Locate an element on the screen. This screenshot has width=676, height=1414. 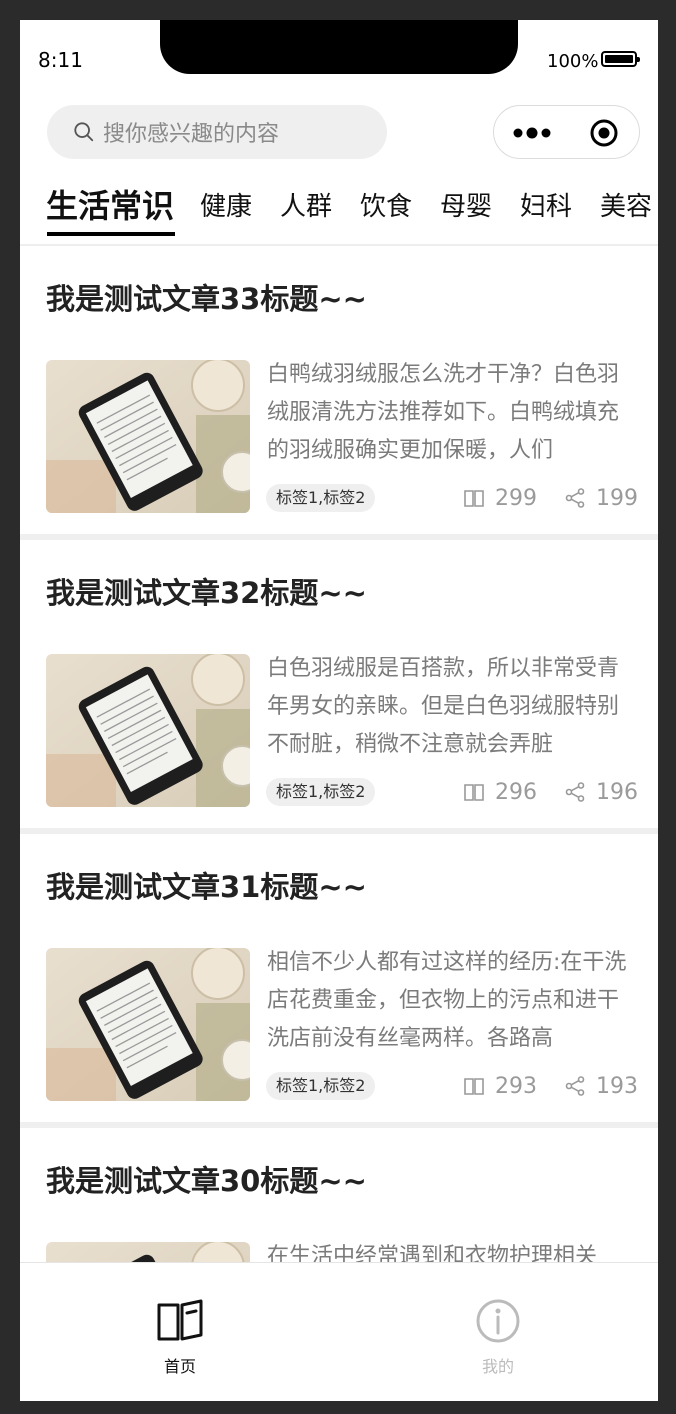
read-count: 296 is located at coordinates (500, 792).